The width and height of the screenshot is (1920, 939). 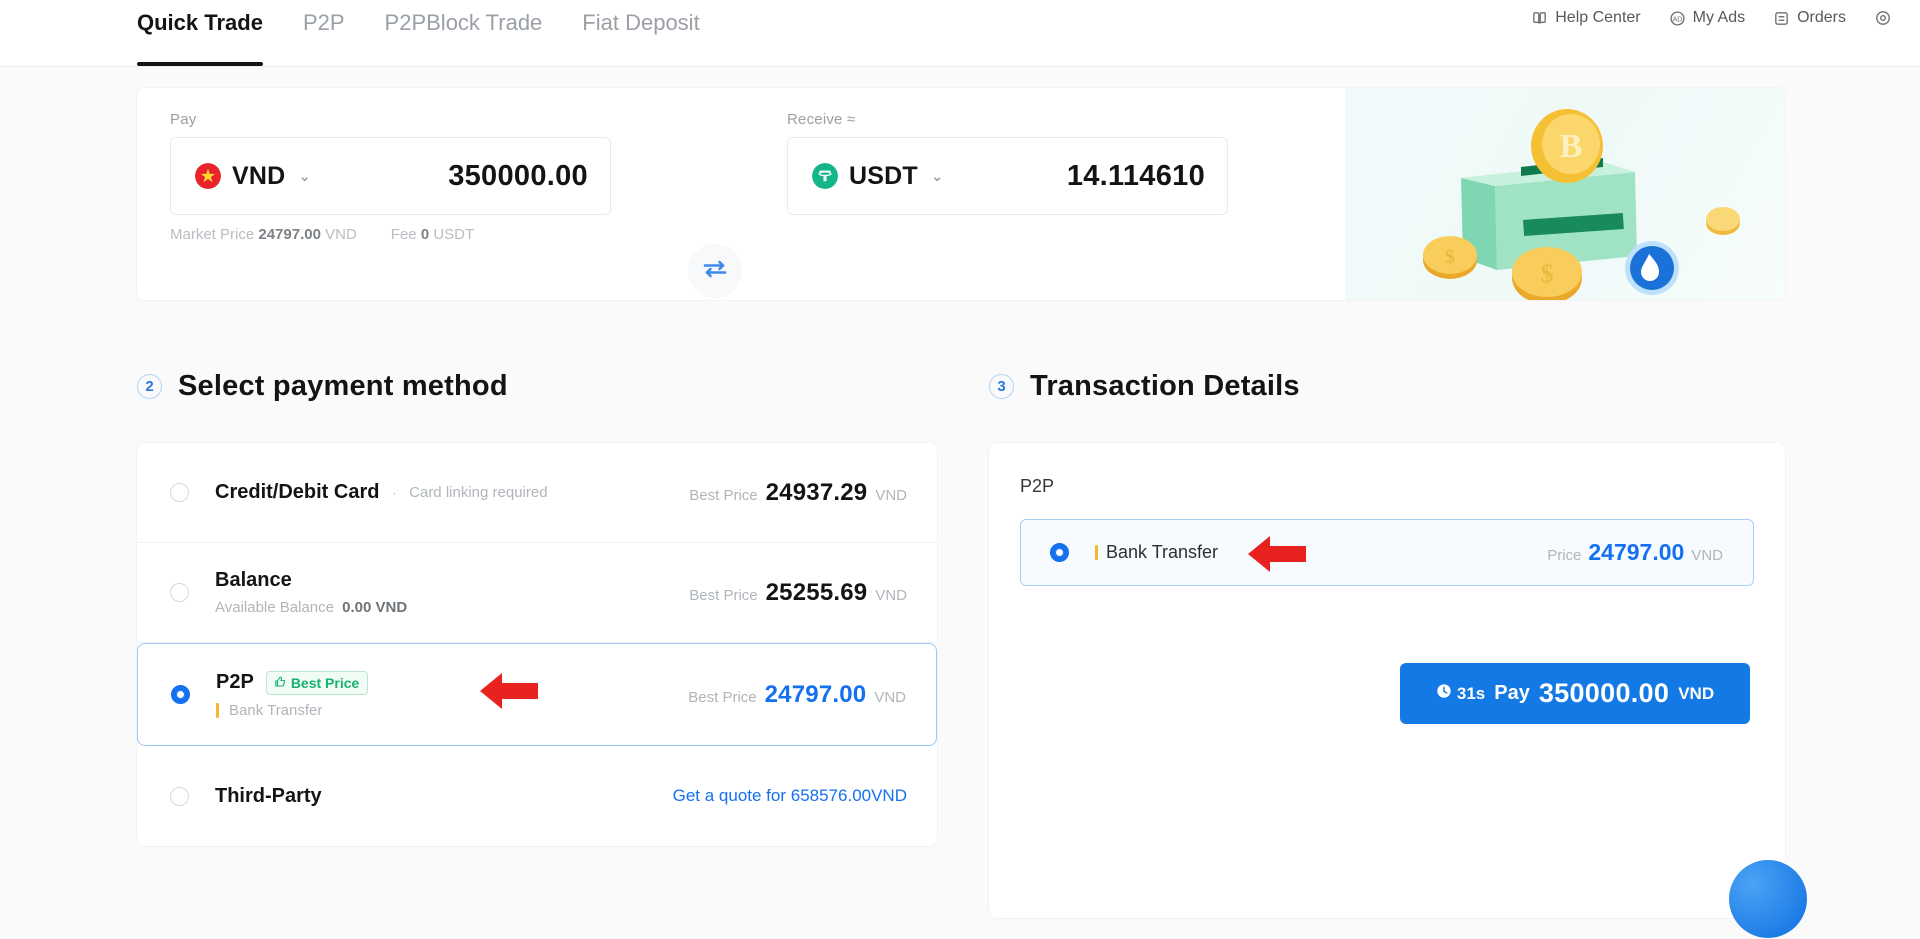 What do you see at coordinates (1444, 693) in the screenshot?
I see `clock-icon` at bounding box center [1444, 693].